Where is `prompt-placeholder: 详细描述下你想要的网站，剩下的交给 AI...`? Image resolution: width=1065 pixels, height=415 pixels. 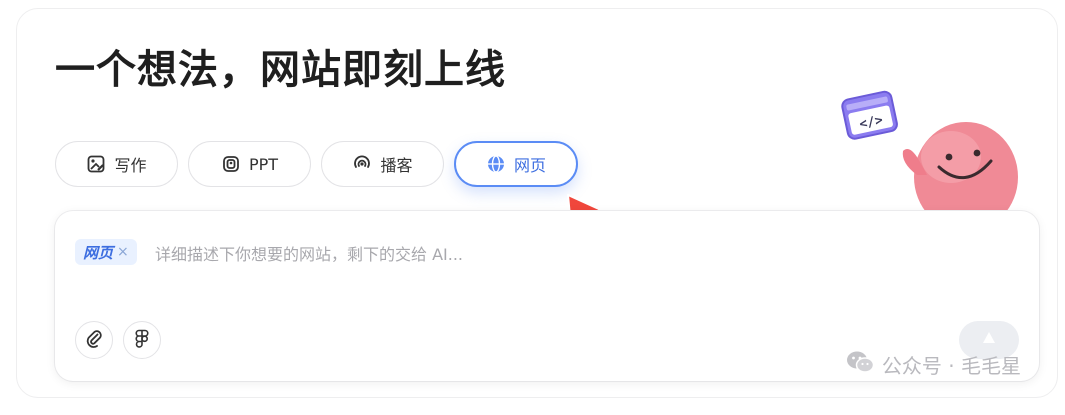
prompt-placeholder: 详细描述下你想要的网站，剩下的交给 AI... is located at coordinates (309, 253).